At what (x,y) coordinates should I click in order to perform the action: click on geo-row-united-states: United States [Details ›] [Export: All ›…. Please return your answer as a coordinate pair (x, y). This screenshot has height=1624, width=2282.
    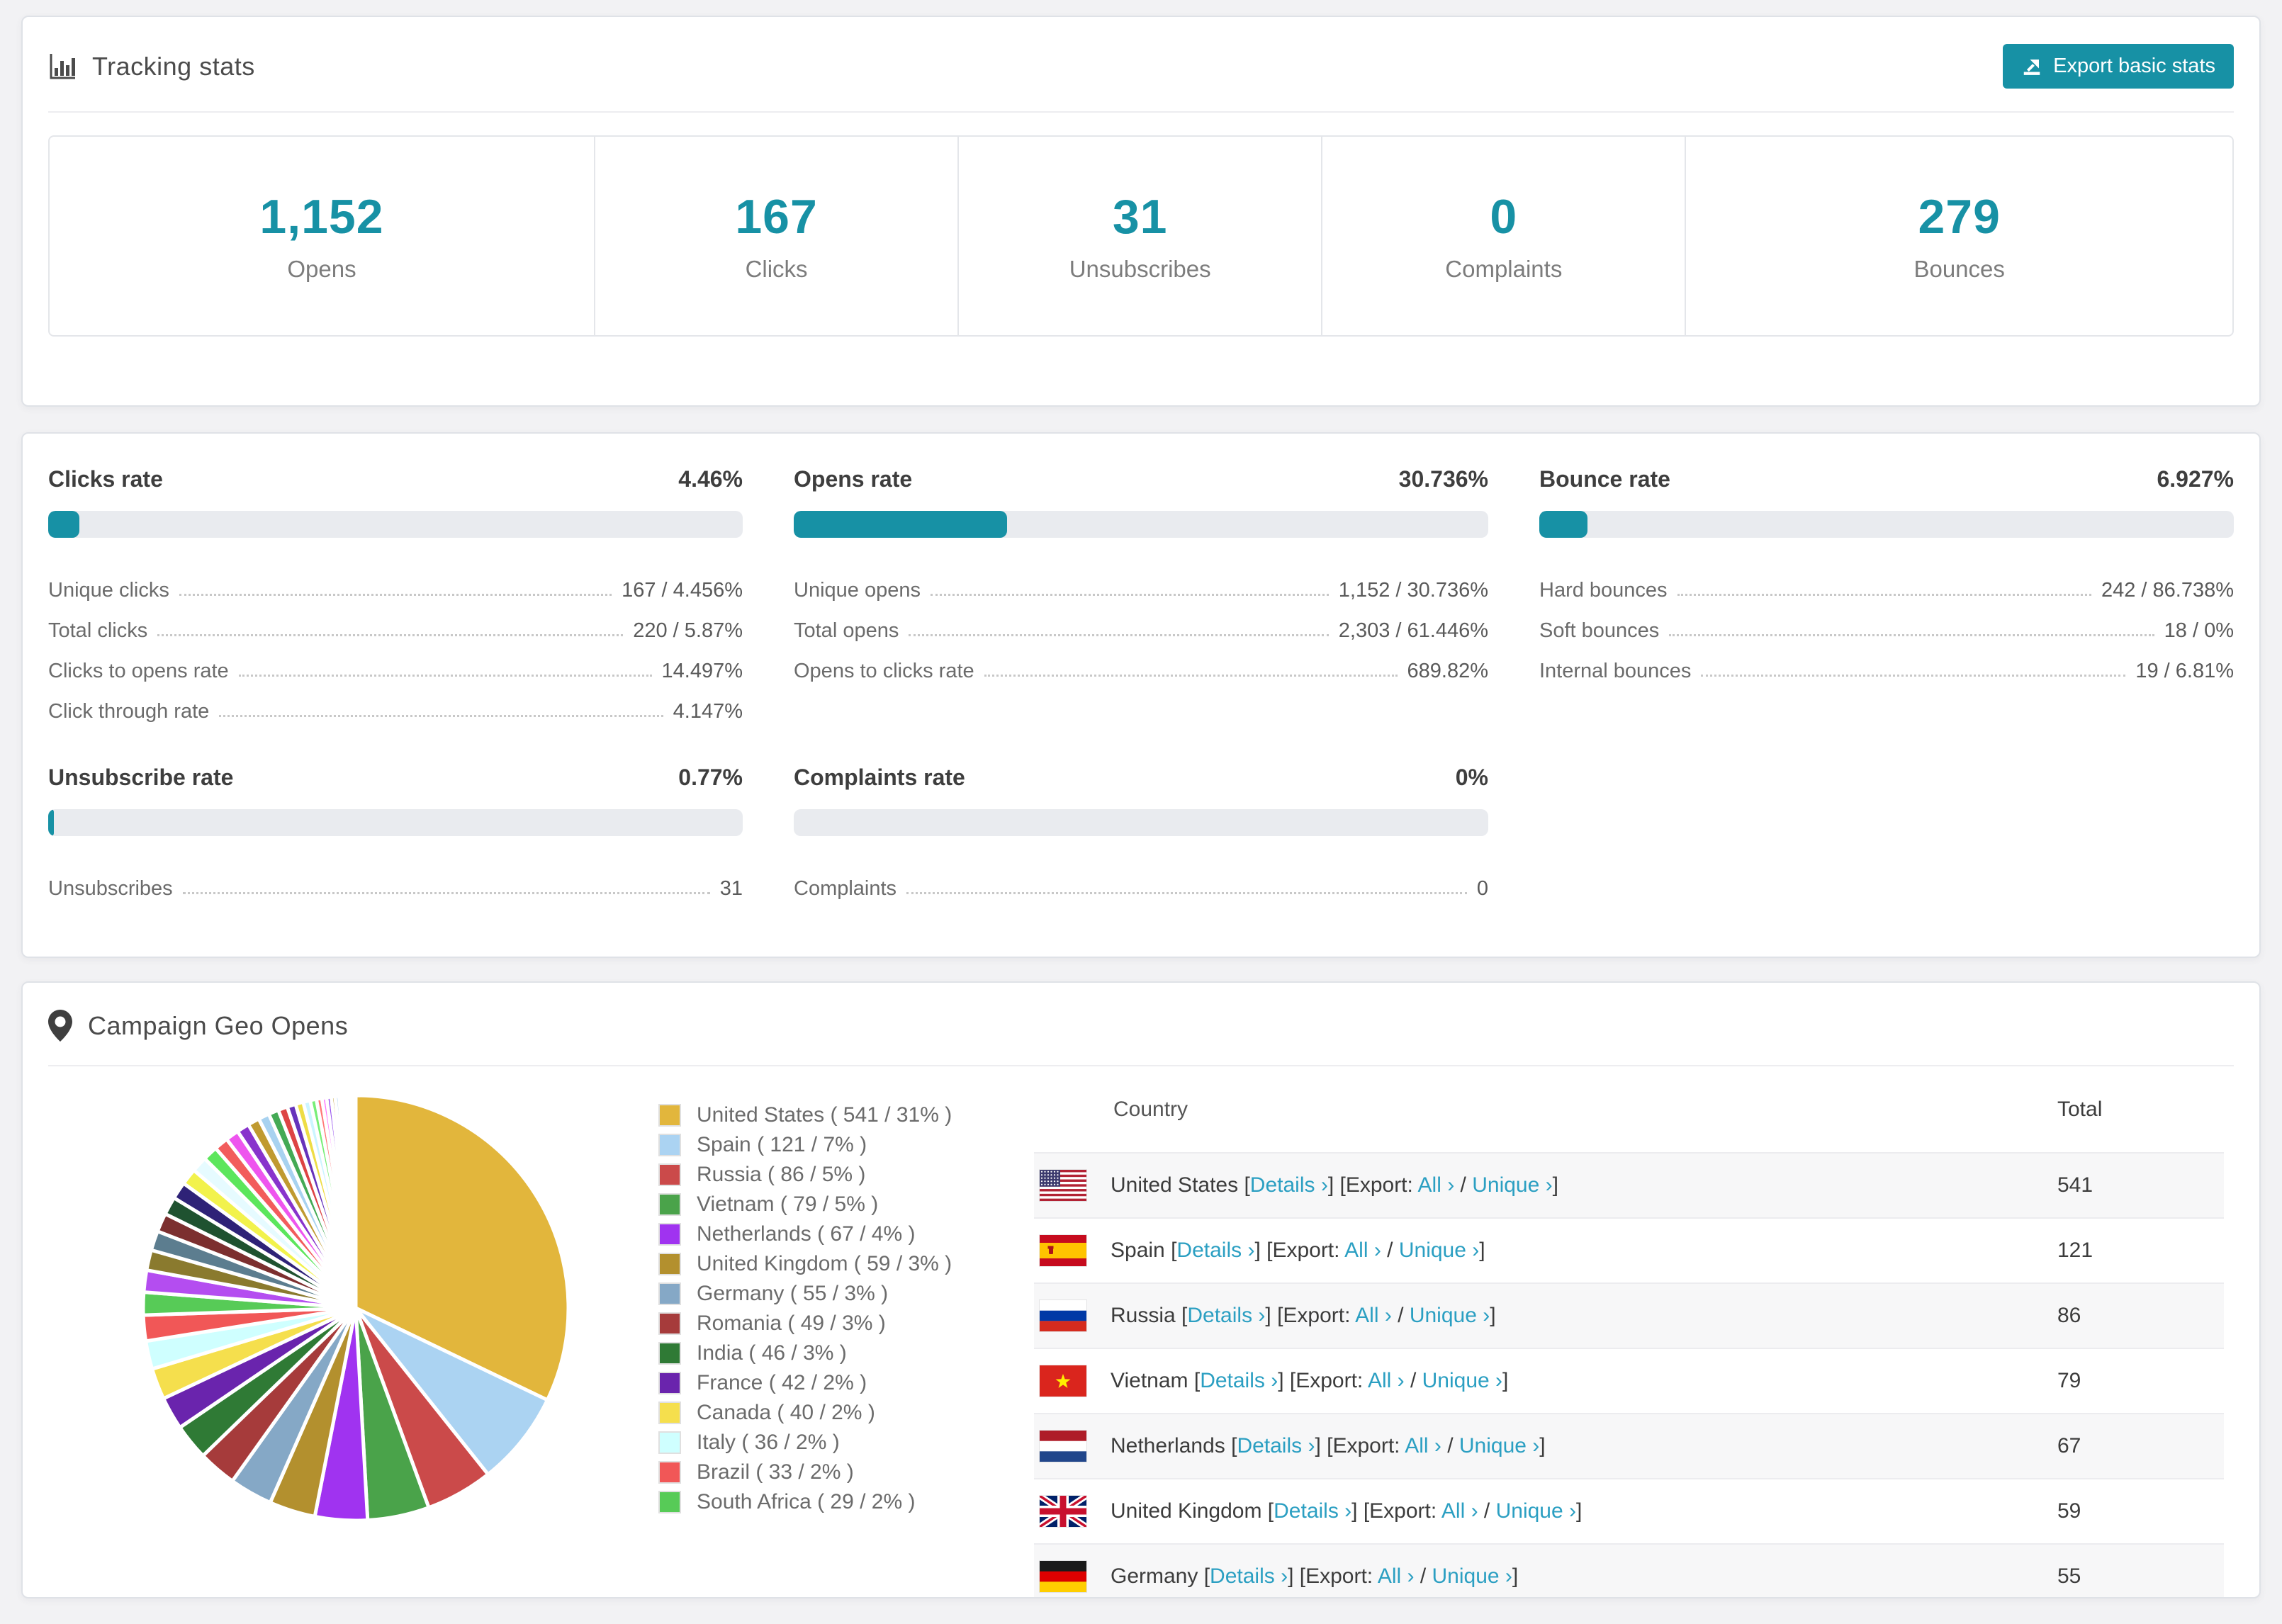
    Looking at the image, I should click on (1629, 1185).